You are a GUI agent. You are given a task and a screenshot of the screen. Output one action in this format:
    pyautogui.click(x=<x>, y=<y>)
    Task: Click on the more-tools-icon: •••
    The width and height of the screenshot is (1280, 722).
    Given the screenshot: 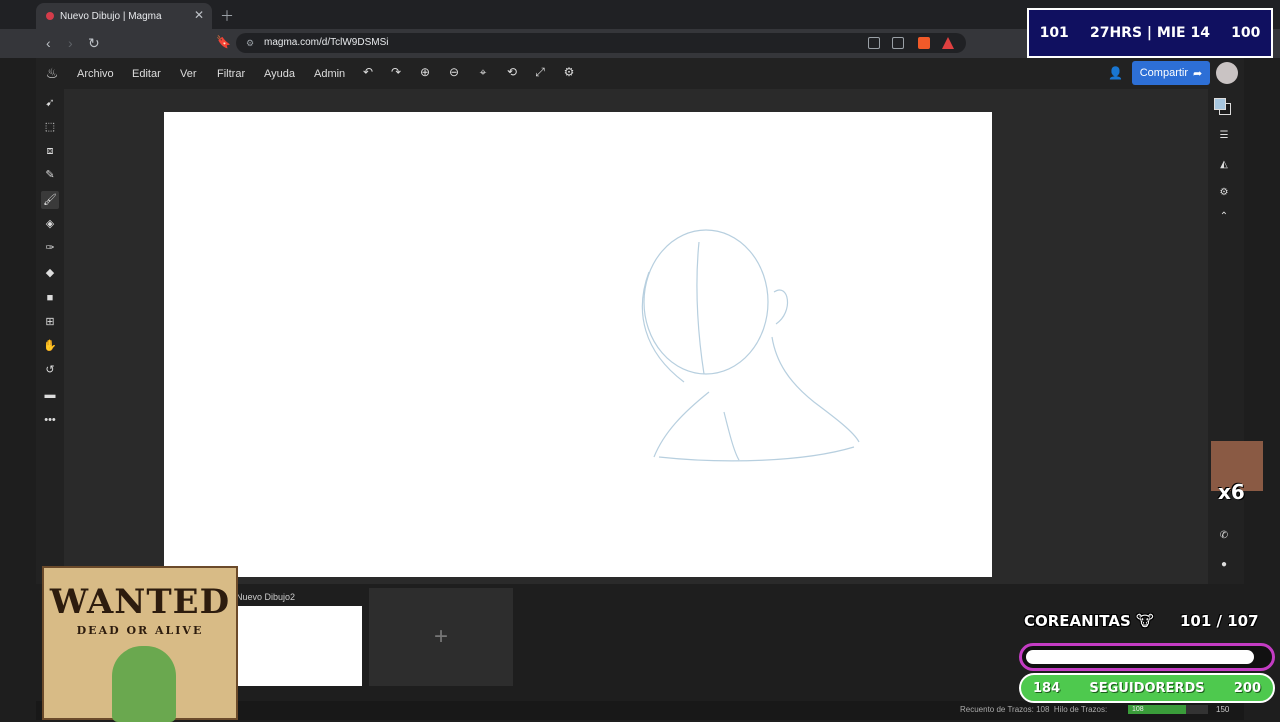 What is the action you would take?
    pyautogui.click(x=50, y=420)
    